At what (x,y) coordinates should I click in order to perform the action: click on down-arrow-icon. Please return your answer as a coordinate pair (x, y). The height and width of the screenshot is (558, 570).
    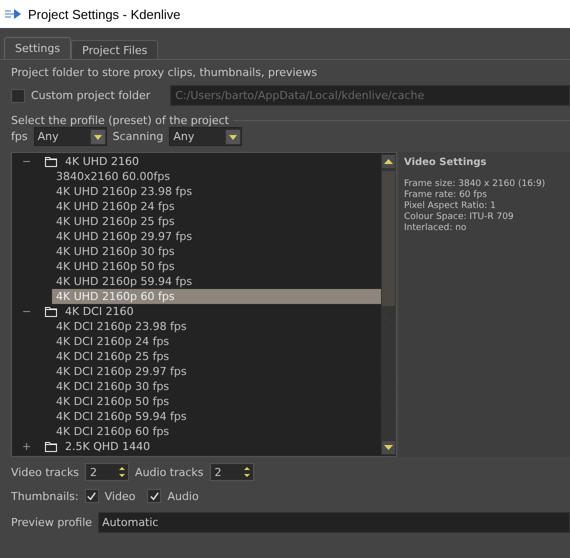
    Looking at the image, I should click on (388, 447).